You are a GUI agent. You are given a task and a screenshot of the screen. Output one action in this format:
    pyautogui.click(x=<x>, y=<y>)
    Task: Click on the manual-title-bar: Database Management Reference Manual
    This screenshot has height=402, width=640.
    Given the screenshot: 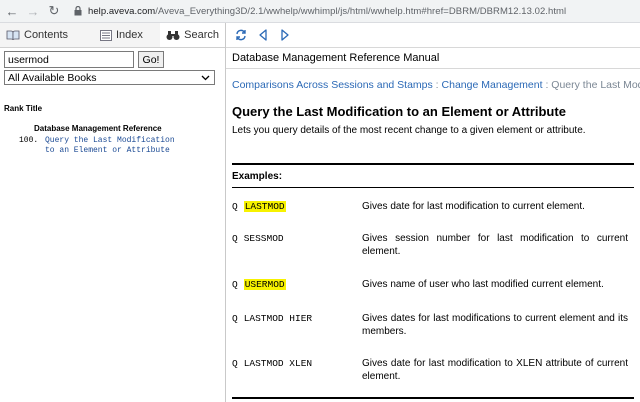 What is the action you would take?
    pyautogui.click(x=433, y=58)
    